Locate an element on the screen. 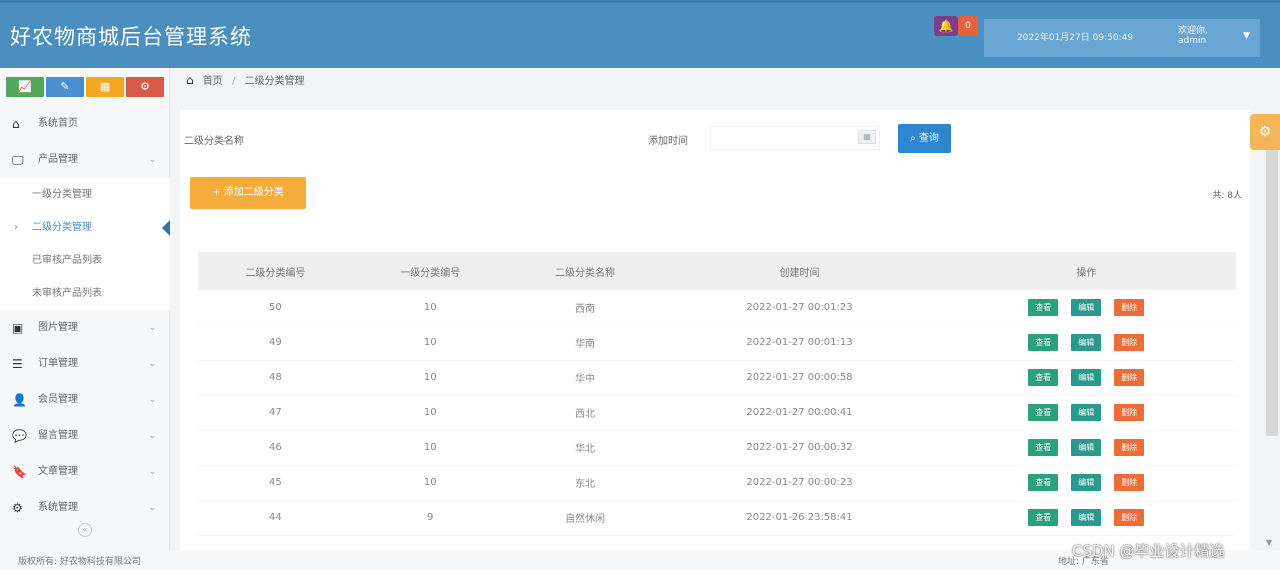 The image size is (1280, 570). sidebar-item-products: 🖵 产品管理 ⌄ is located at coordinates (85, 160).